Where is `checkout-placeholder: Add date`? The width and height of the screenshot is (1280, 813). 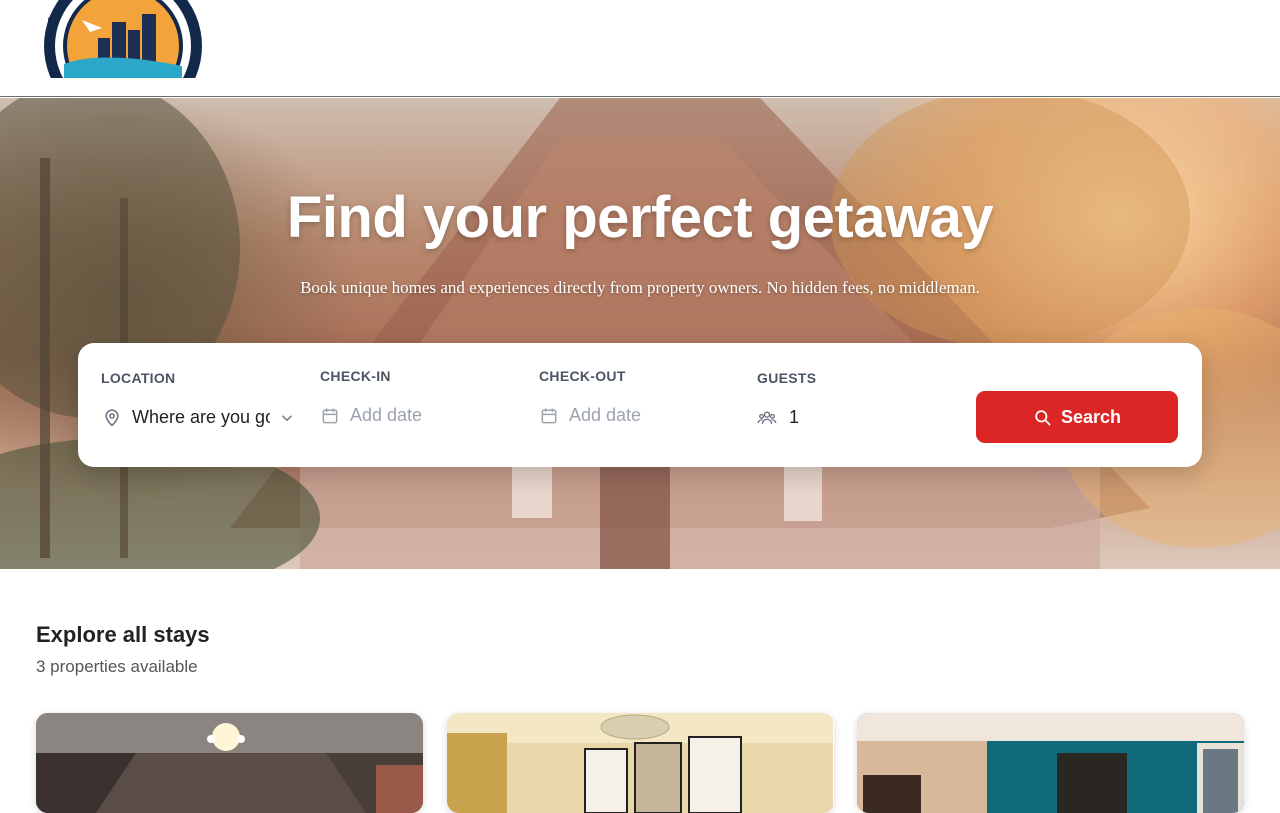
checkout-placeholder: Add date is located at coordinates (605, 415).